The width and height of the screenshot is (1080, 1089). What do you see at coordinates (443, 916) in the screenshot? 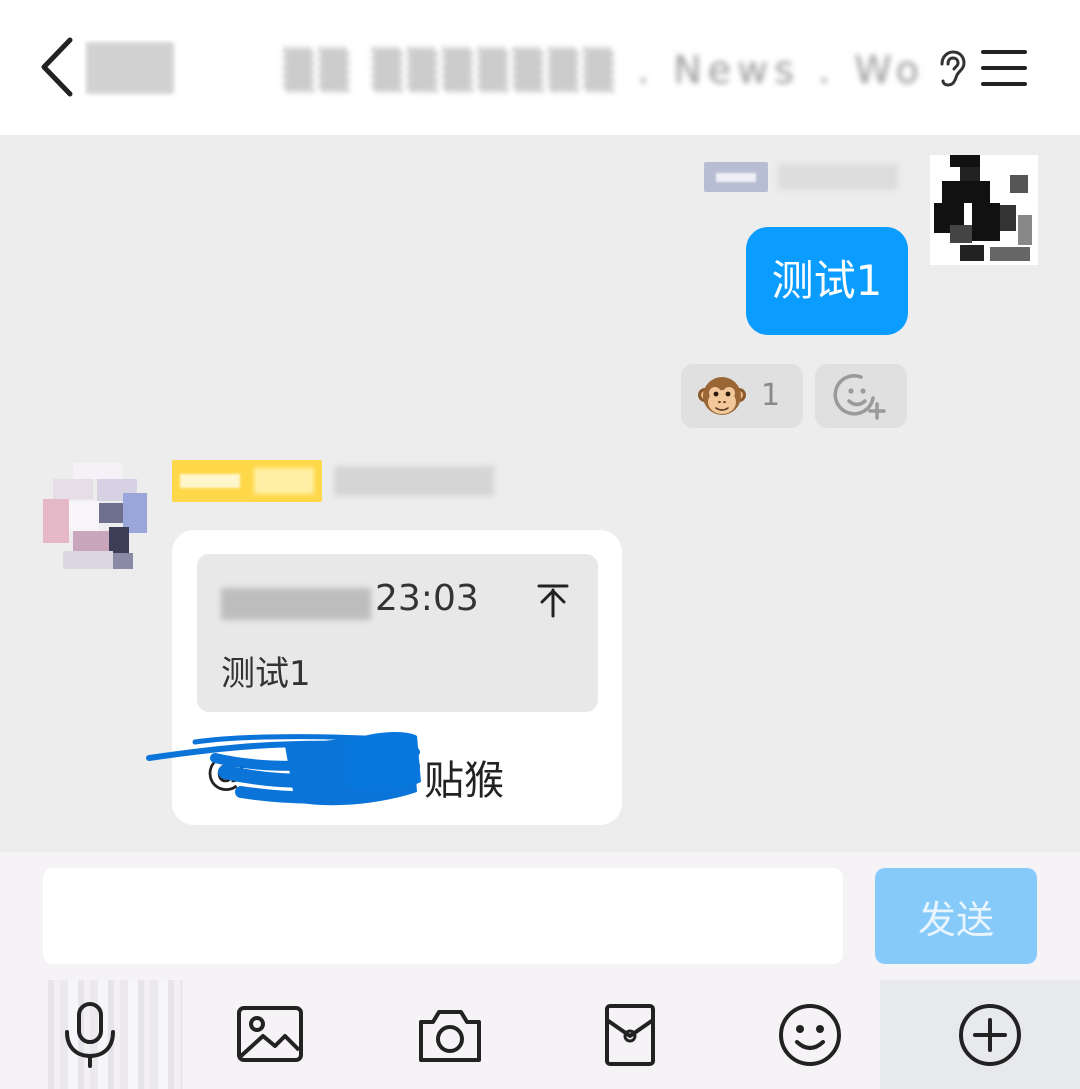
I see `message-input` at bounding box center [443, 916].